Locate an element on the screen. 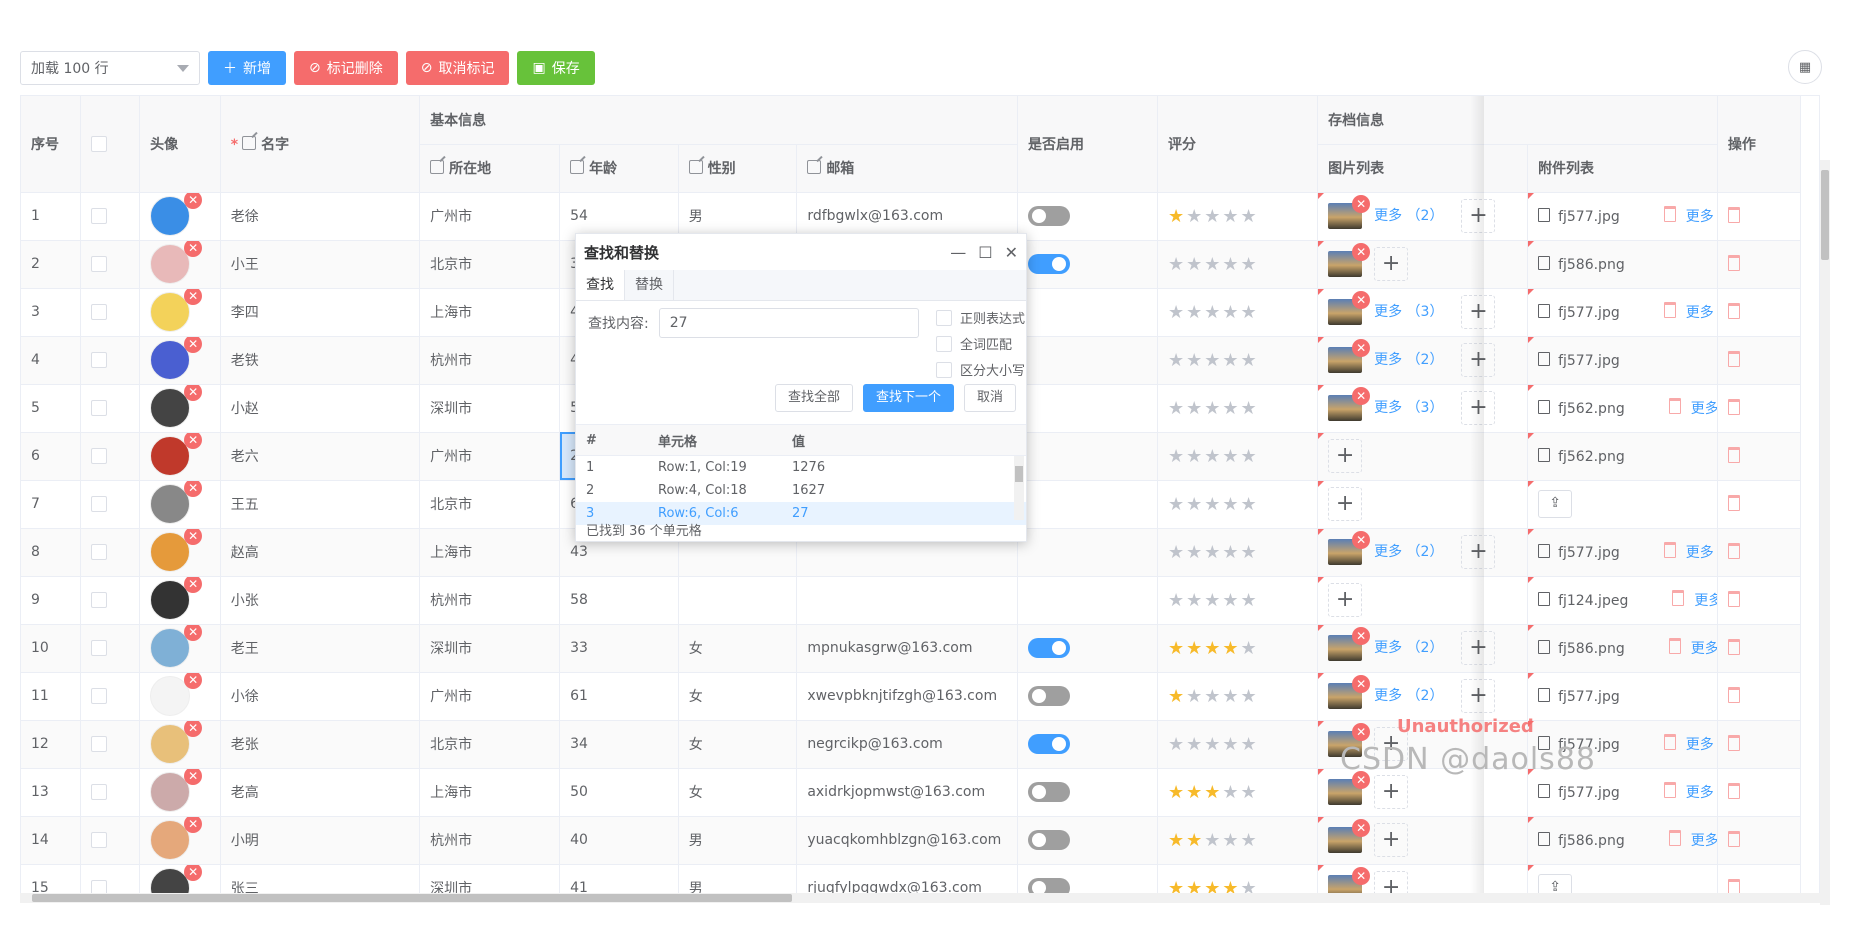 The height and width of the screenshot is (939, 1865). cell-email: yuacqkomhblzgn@163.com is located at coordinates (907, 840).